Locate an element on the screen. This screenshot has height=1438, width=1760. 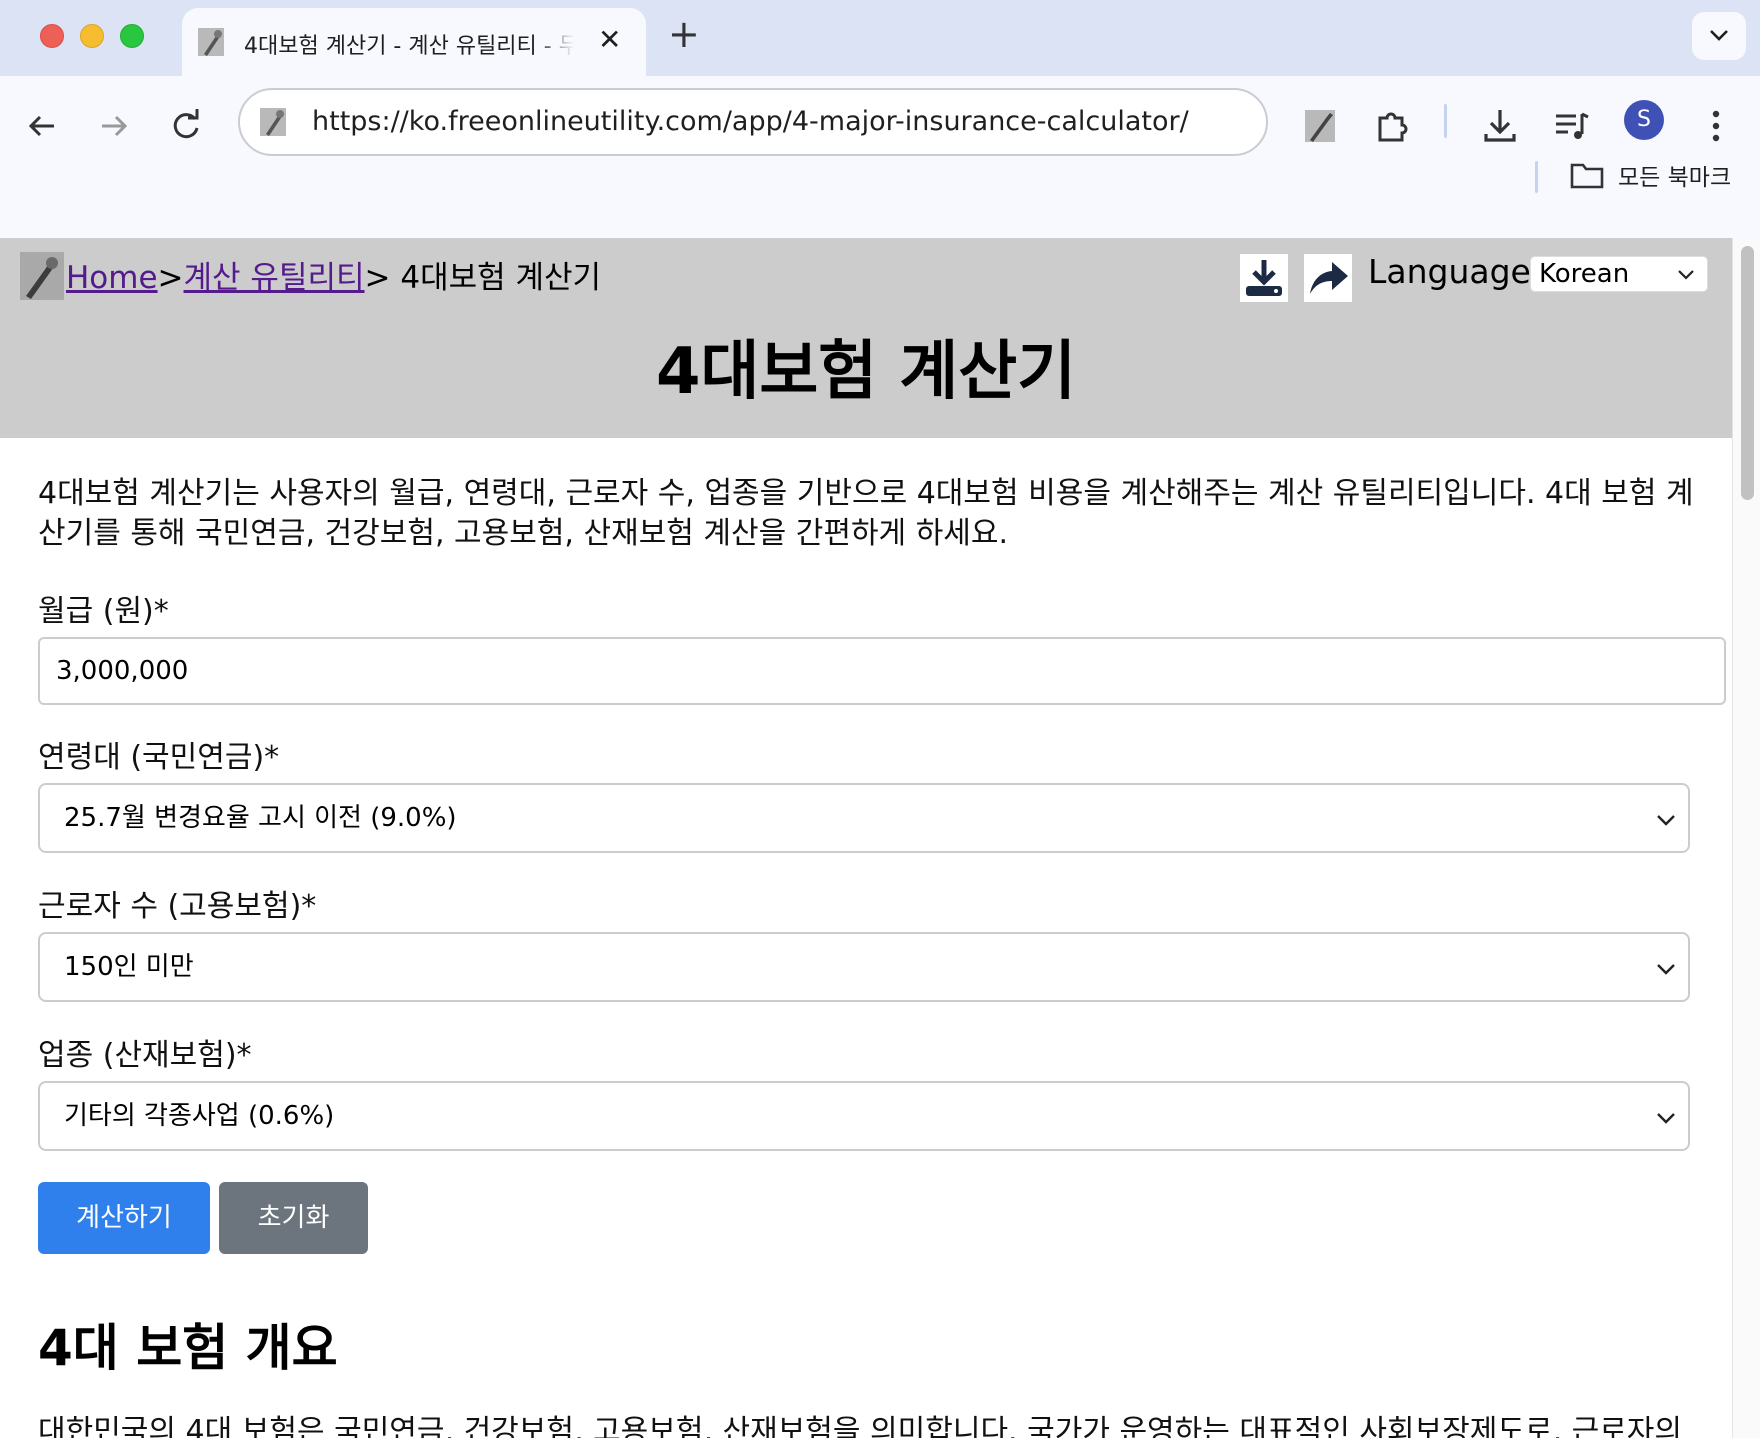
download-icon is located at coordinates (1500, 126).